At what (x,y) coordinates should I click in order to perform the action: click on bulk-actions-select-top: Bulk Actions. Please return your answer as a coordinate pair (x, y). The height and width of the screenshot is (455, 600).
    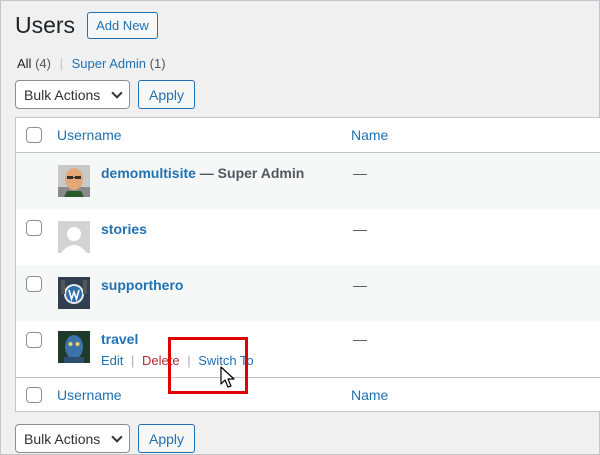
    Looking at the image, I should click on (72, 94).